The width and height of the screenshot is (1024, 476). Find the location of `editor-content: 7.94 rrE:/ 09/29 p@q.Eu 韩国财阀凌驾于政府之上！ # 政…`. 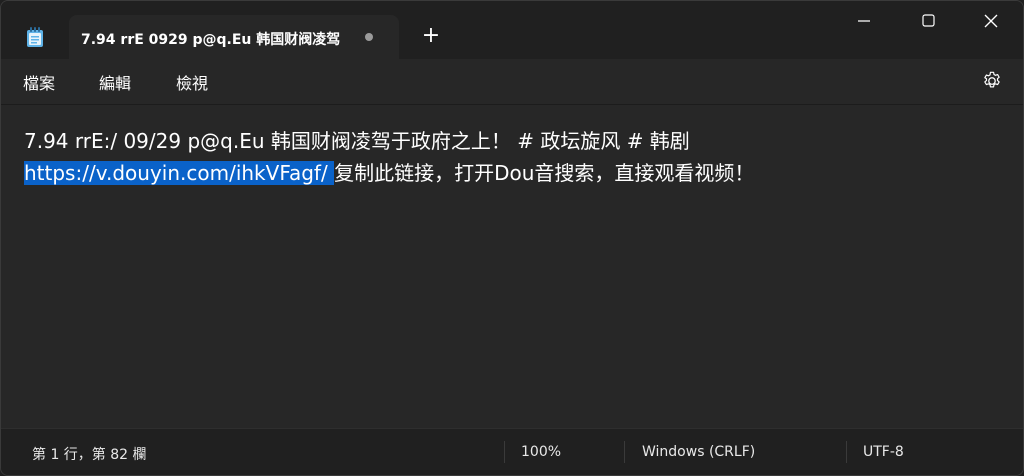

editor-content: 7.94 rrE:/ 09/29 p@q.Eu 韩国财阀凌驾于政府之上！ # 政… is located at coordinates (513, 157).